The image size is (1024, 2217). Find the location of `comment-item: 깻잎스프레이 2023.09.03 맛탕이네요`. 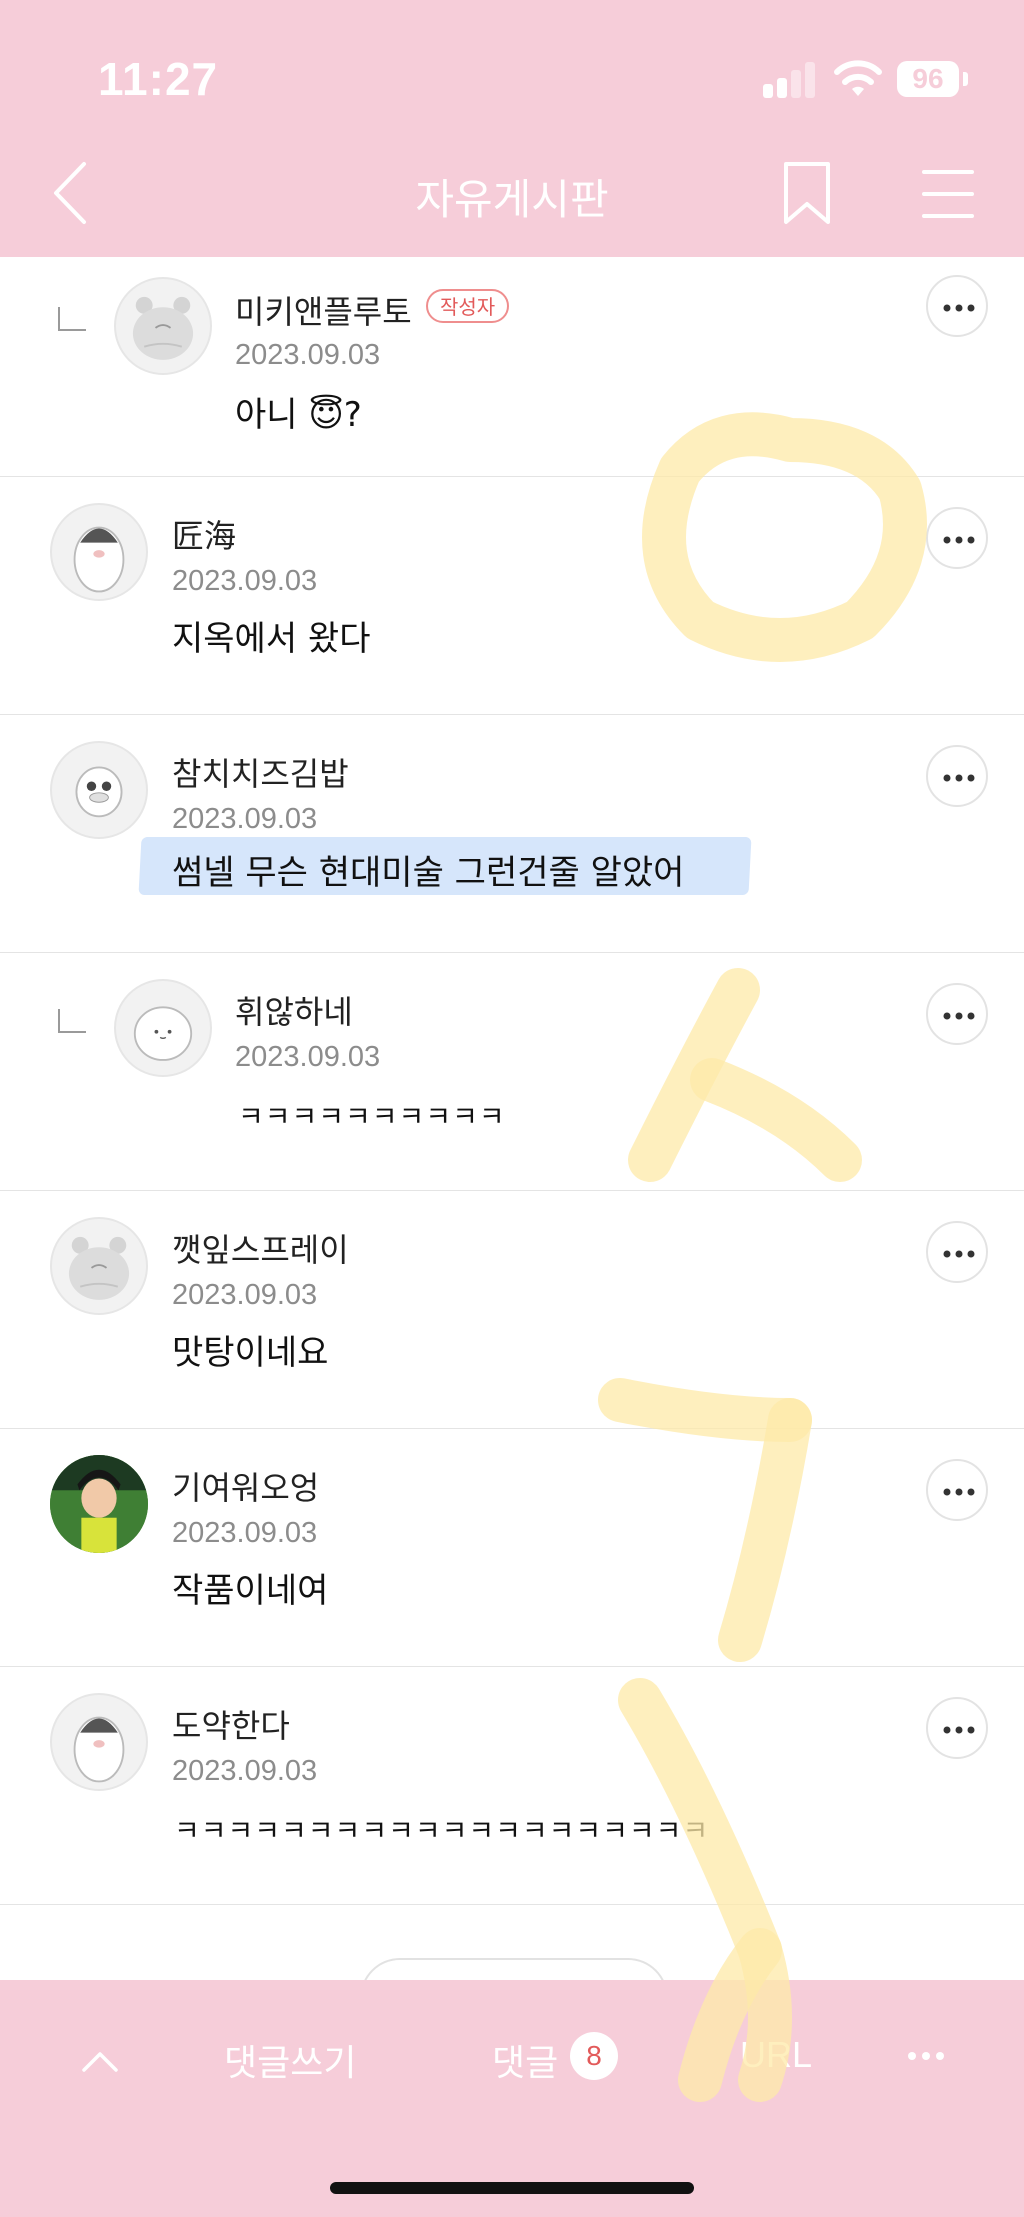

comment-item: 깻잎스프레이 2023.09.03 맛탕이네요 is located at coordinates (512, 1310).